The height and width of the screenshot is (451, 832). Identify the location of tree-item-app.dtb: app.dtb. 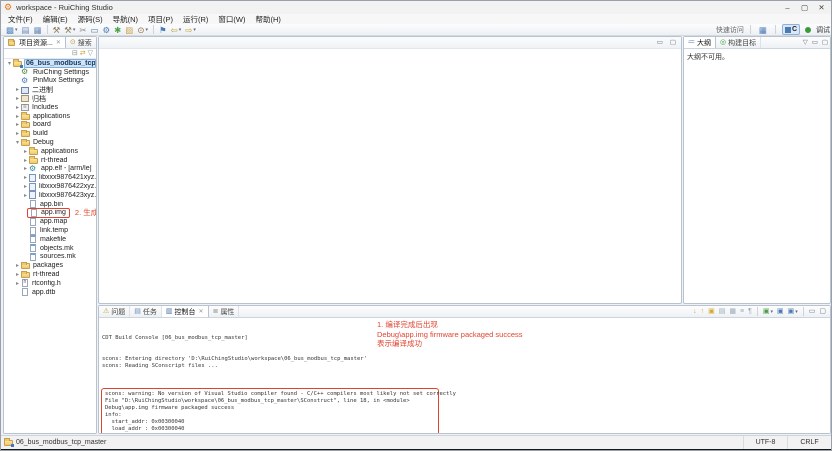
(50, 292).